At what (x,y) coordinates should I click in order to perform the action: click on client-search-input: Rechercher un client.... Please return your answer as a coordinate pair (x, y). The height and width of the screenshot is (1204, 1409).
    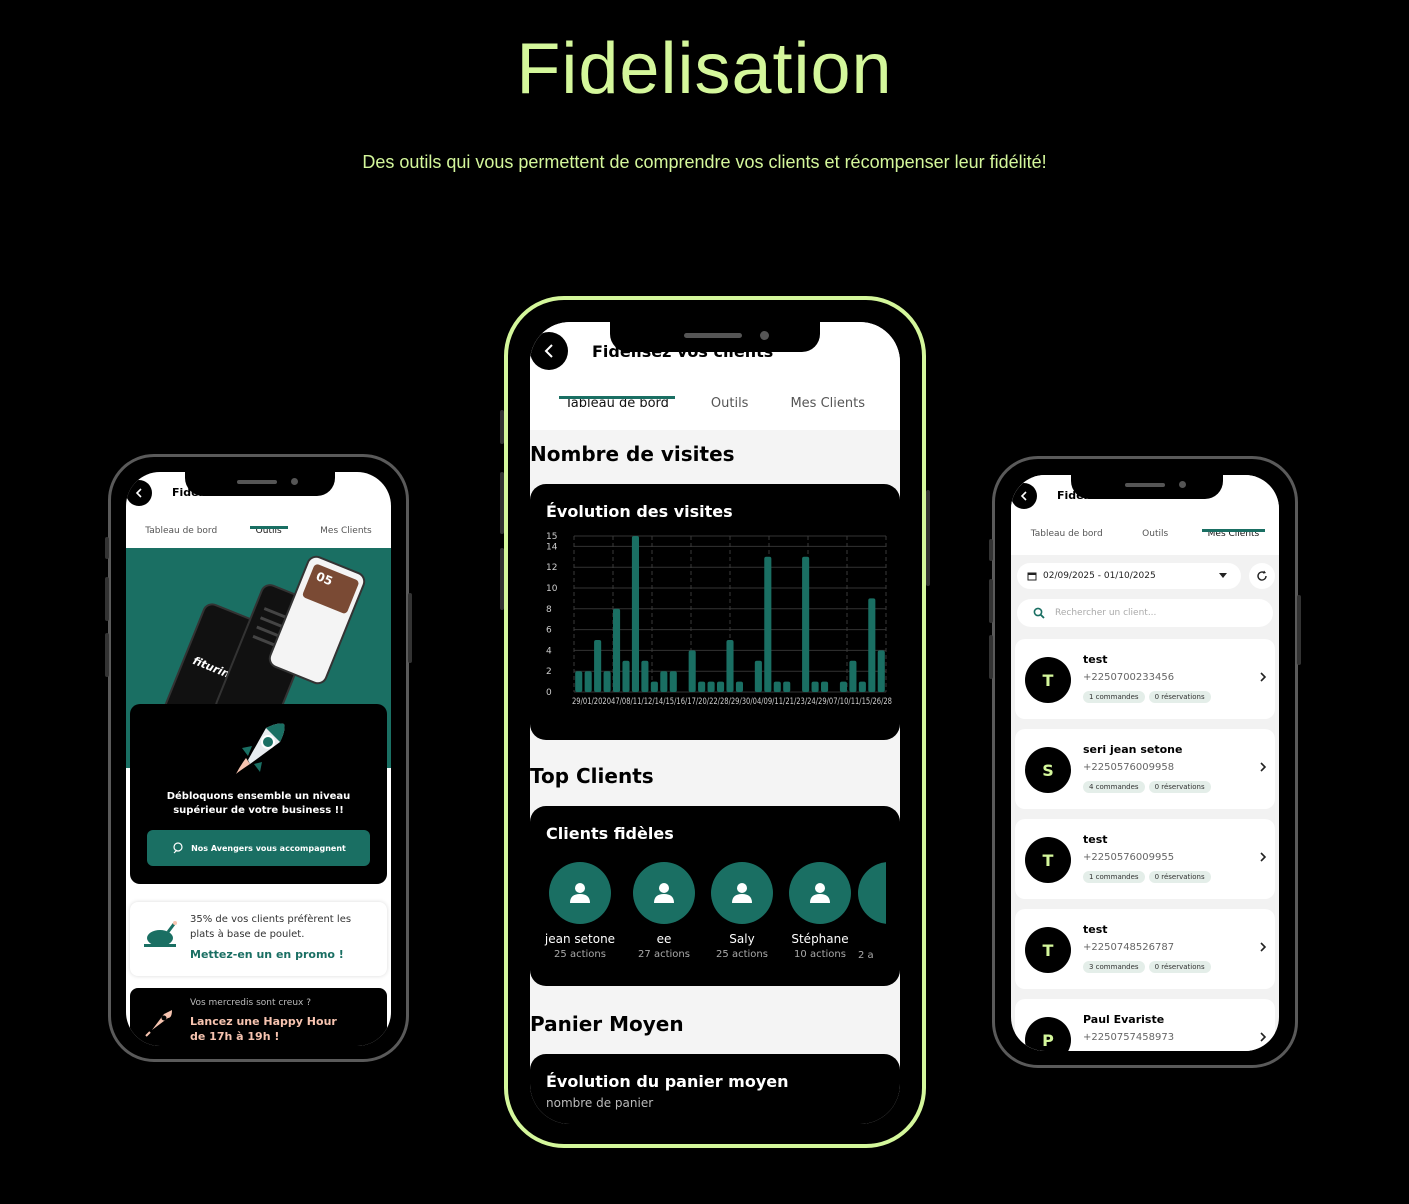
    Looking at the image, I should click on (1145, 613).